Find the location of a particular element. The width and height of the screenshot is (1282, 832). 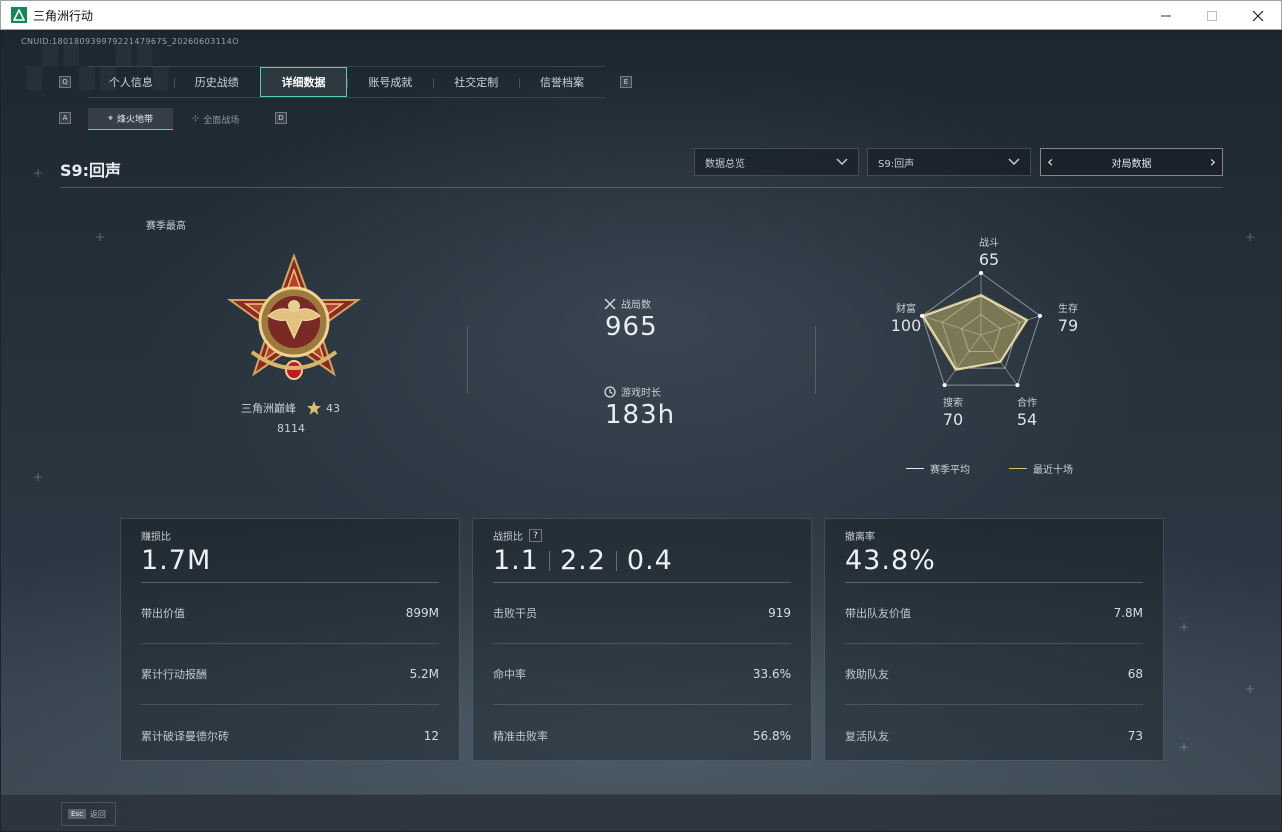

row-value: 56.8% is located at coordinates (771, 735).